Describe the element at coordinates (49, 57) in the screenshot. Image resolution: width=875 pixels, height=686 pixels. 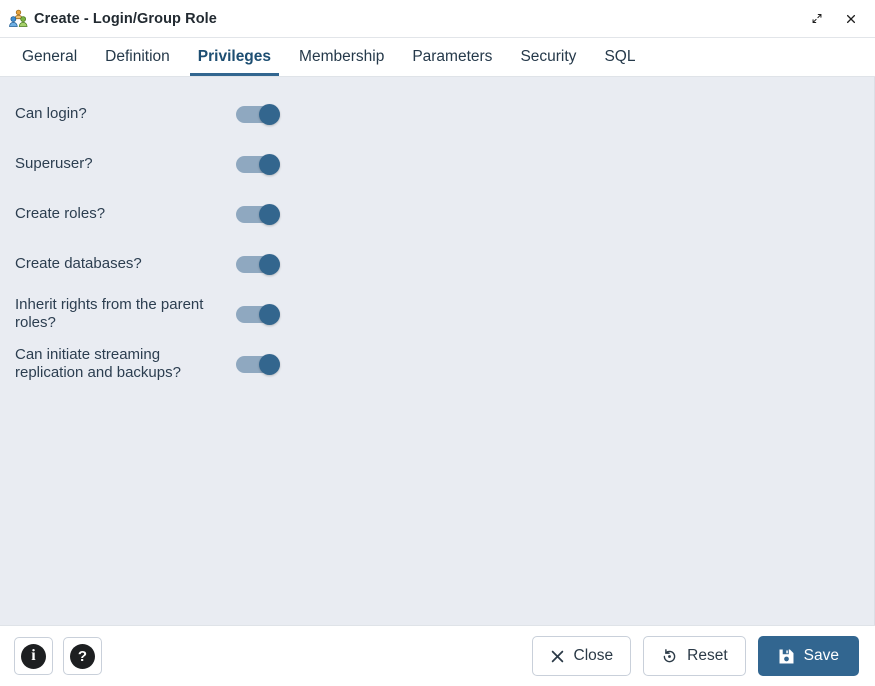
I see `tab-general: General` at that location.